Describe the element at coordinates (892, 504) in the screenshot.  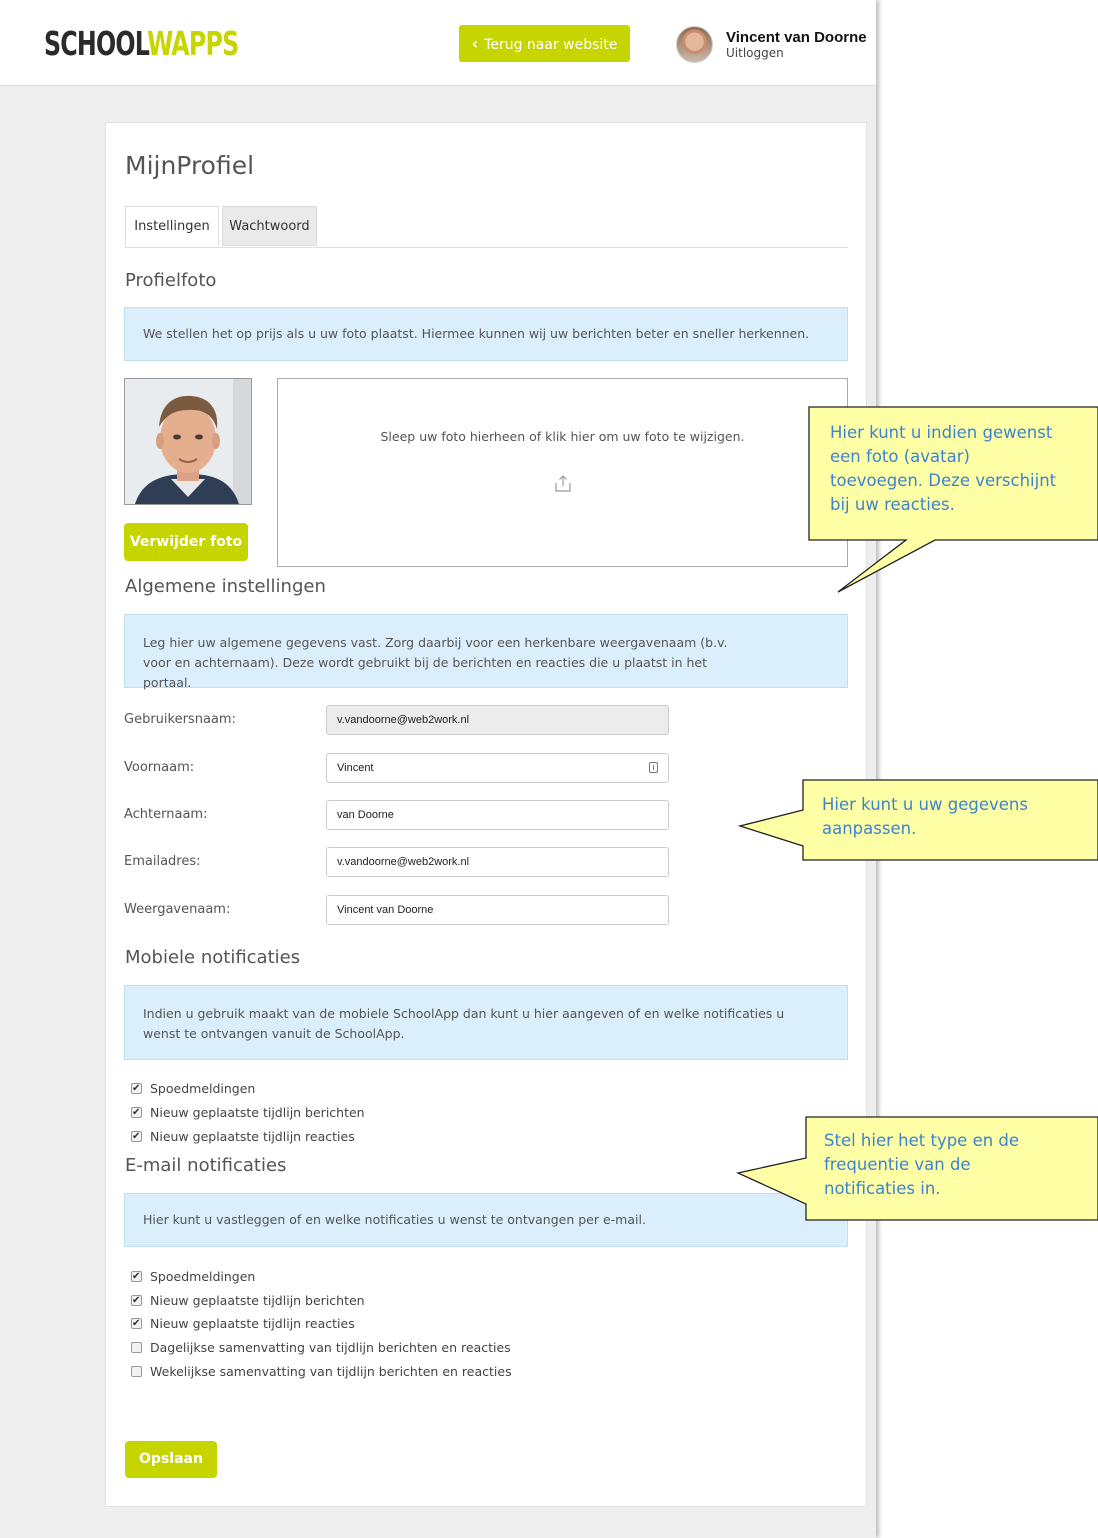
I see `callout-line: bij uw reacties.` at that location.